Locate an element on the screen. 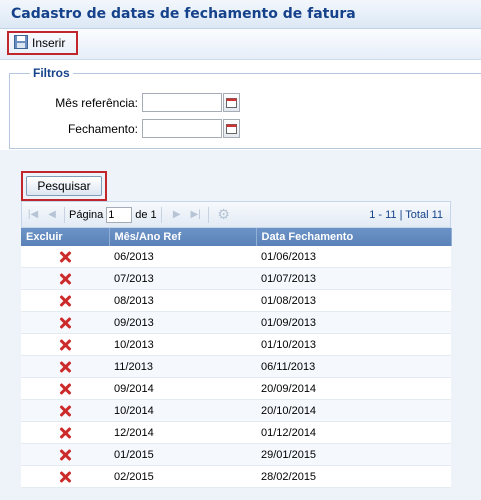  data-fechamento-cell: 01/07/2013 is located at coordinates (353, 278).